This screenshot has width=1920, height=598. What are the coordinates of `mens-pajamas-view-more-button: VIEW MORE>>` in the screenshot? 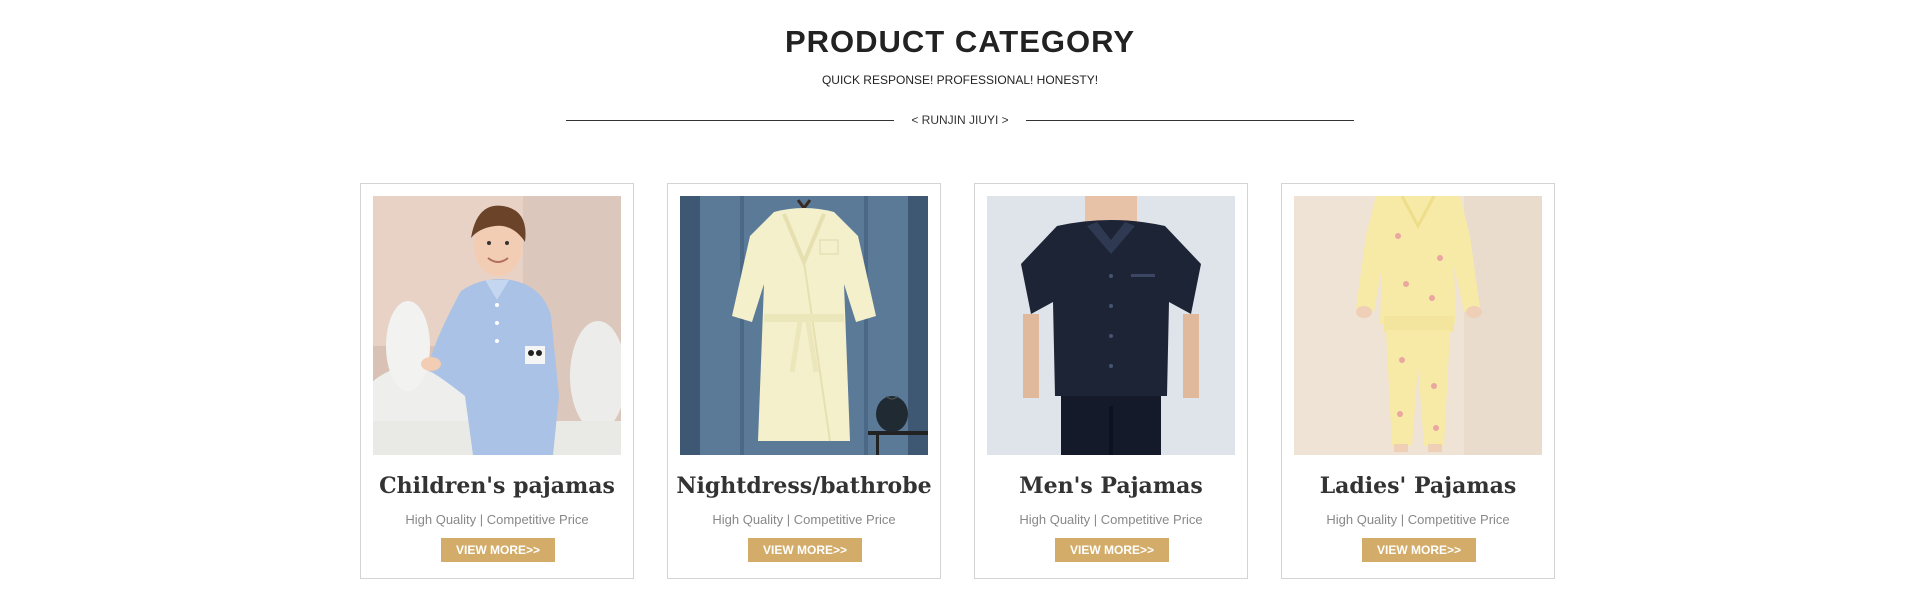 It's located at (1112, 550).